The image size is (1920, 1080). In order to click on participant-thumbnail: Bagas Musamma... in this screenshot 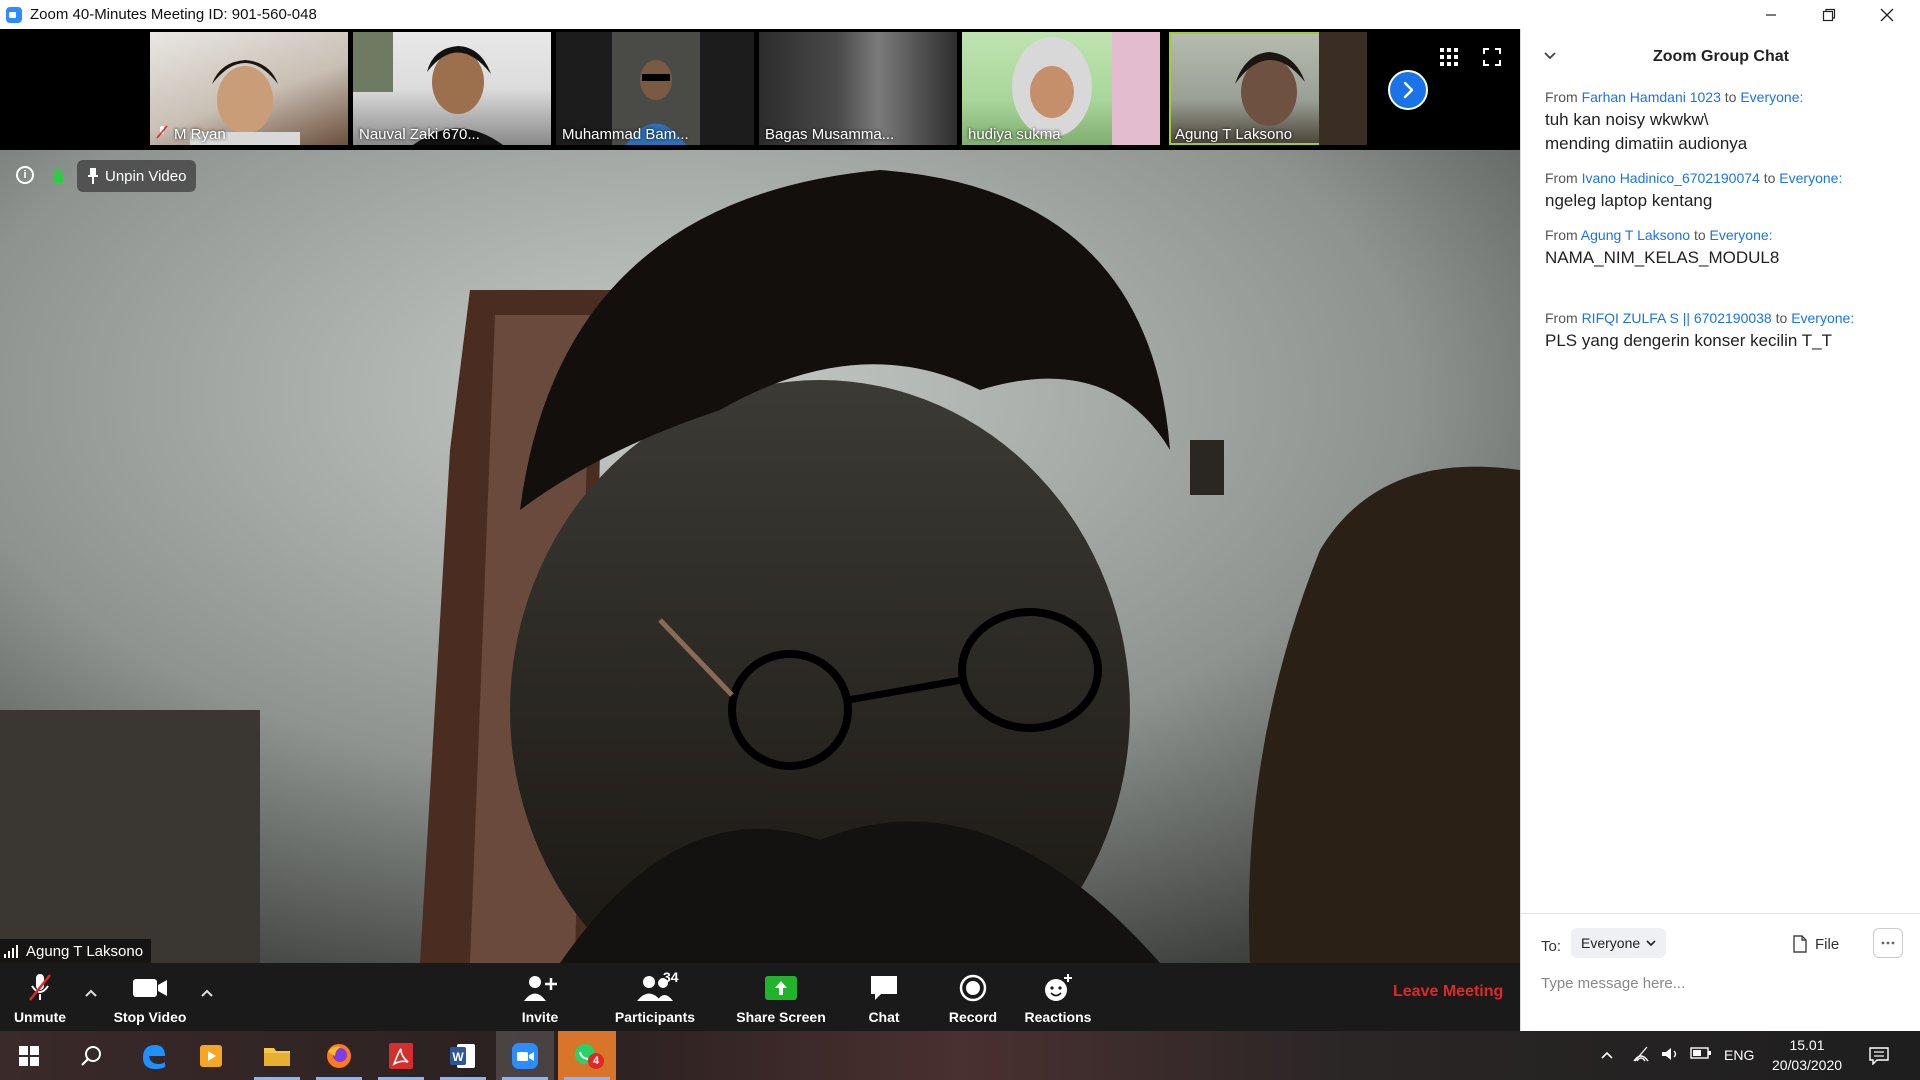, I will do `click(858, 88)`.